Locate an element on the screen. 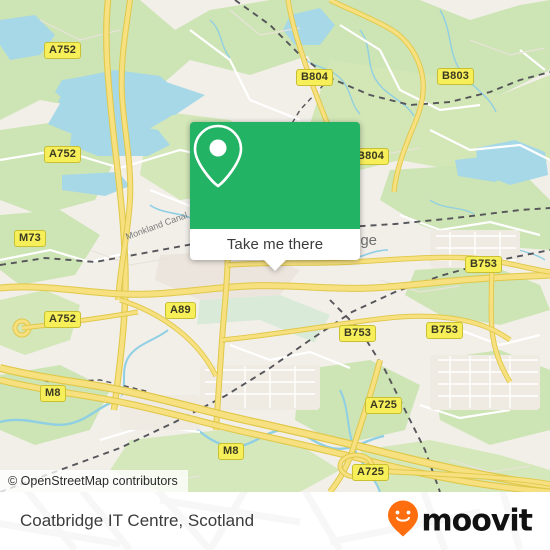 The image size is (550, 550). take-me-there-label: Take me there is located at coordinates (275, 244).